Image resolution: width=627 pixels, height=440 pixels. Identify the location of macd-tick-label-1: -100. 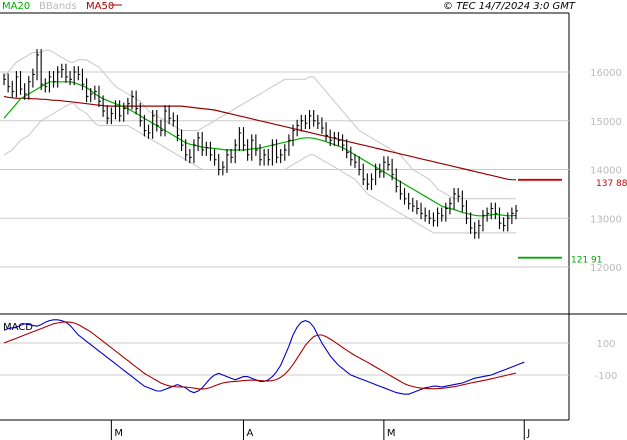
(606, 376).